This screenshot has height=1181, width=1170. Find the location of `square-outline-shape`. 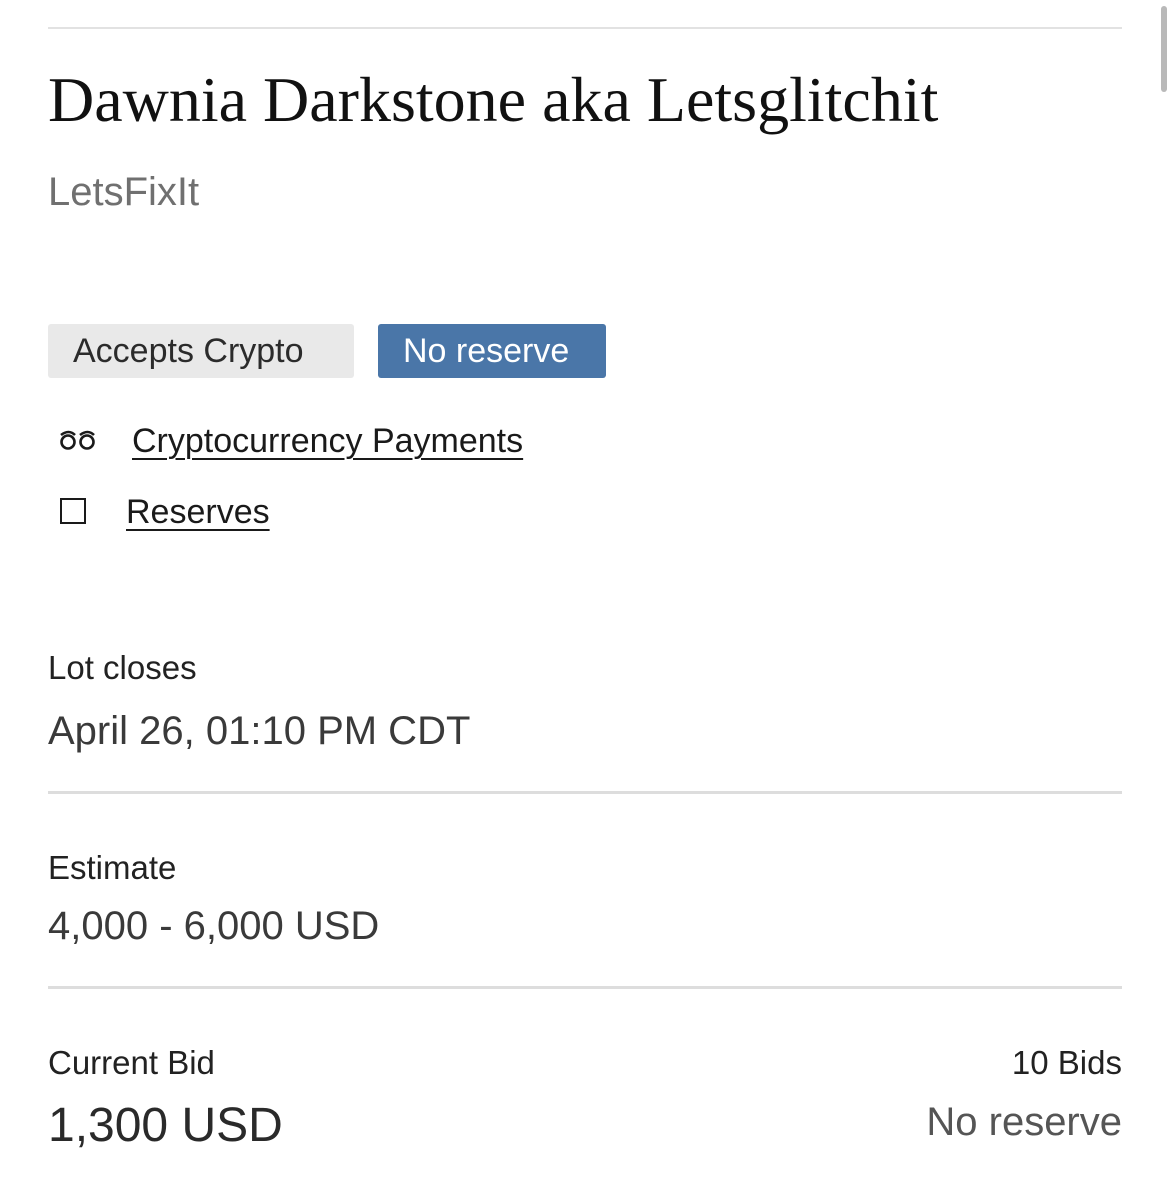

square-outline-shape is located at coordinates (73, 511).